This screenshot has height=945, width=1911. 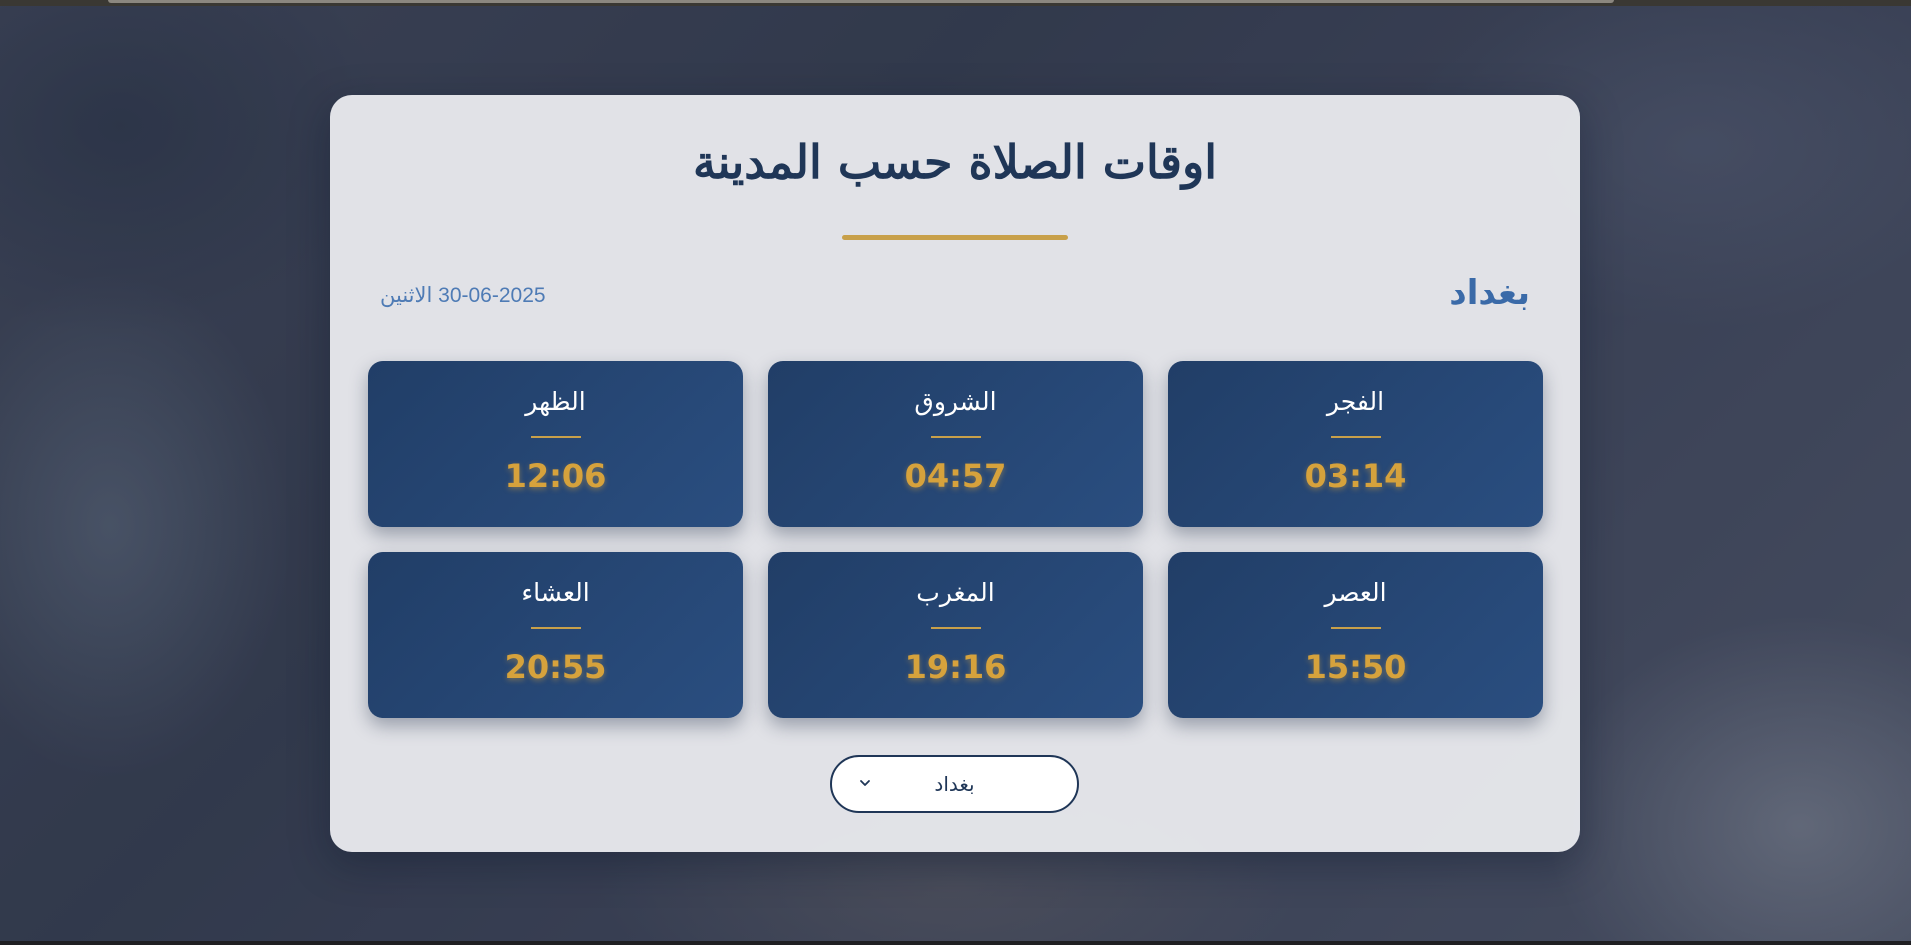 I want to click on prayer-time: 04:57, so click(x=955, y=476).